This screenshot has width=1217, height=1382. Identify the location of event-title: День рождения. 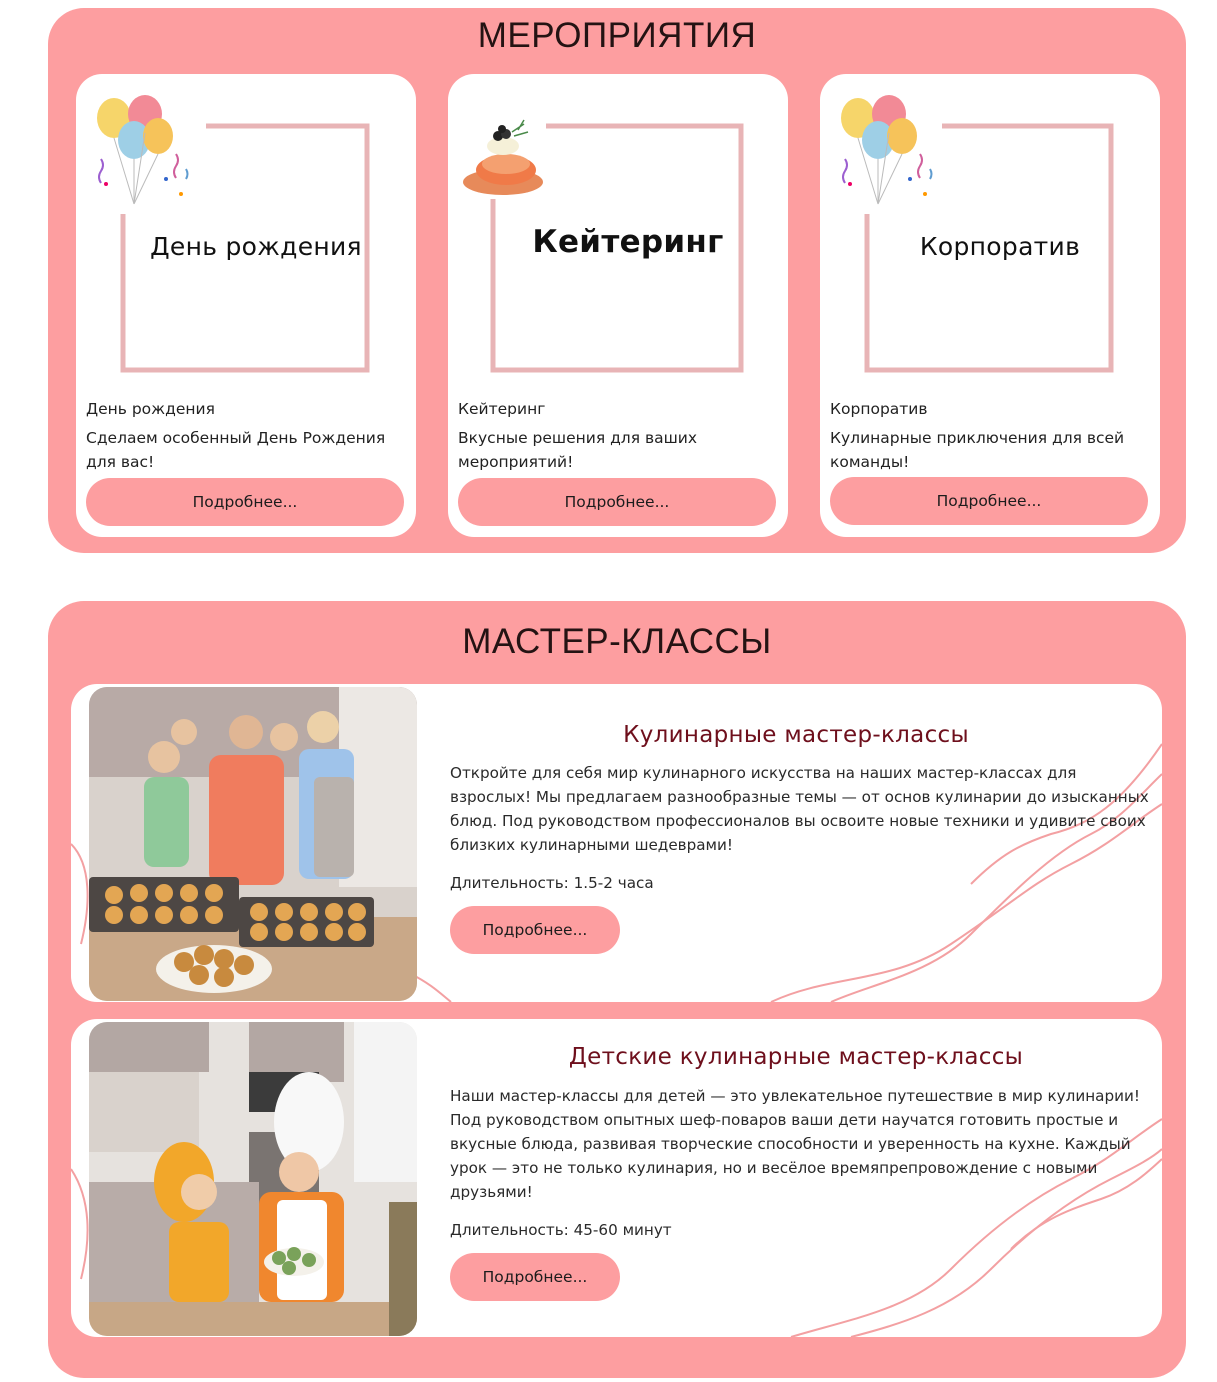
(150, 409).